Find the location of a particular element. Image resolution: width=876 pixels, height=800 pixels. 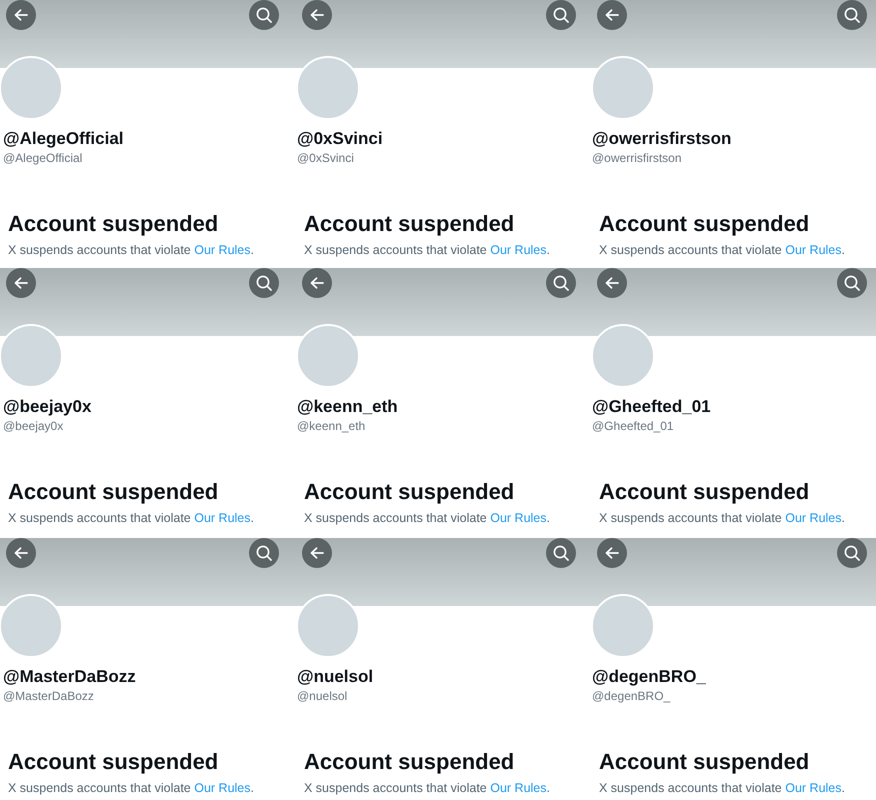

display-name: @0xSvinci is located at coordinates (340, 139).